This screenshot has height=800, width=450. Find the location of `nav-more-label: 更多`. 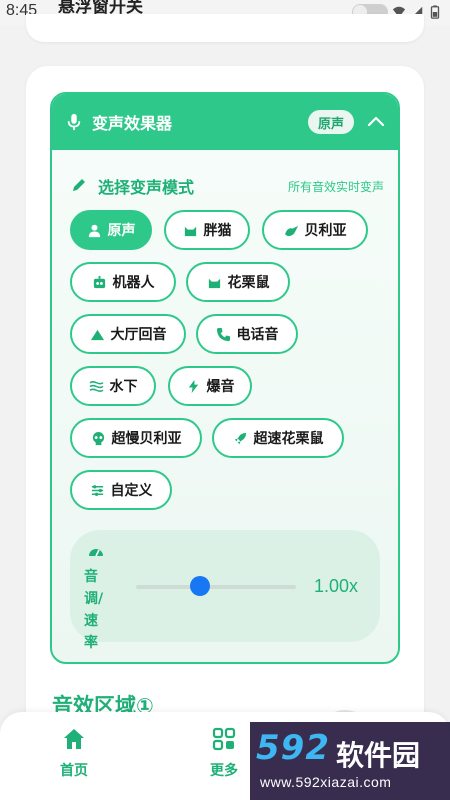

nav-more-label: 更多 is located at coordinates (224, 771).